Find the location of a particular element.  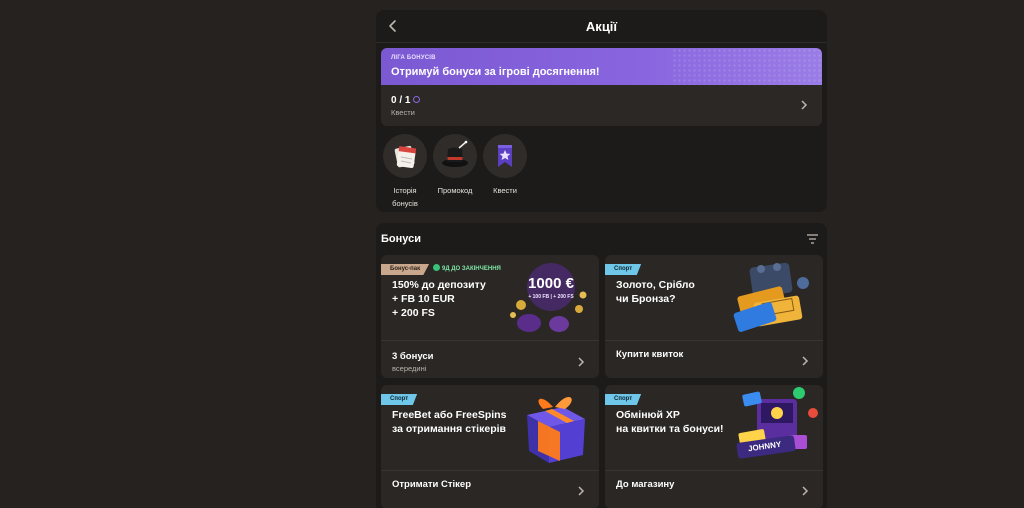

category-tag: Бонус-пак is located at coordinates (405, 269).